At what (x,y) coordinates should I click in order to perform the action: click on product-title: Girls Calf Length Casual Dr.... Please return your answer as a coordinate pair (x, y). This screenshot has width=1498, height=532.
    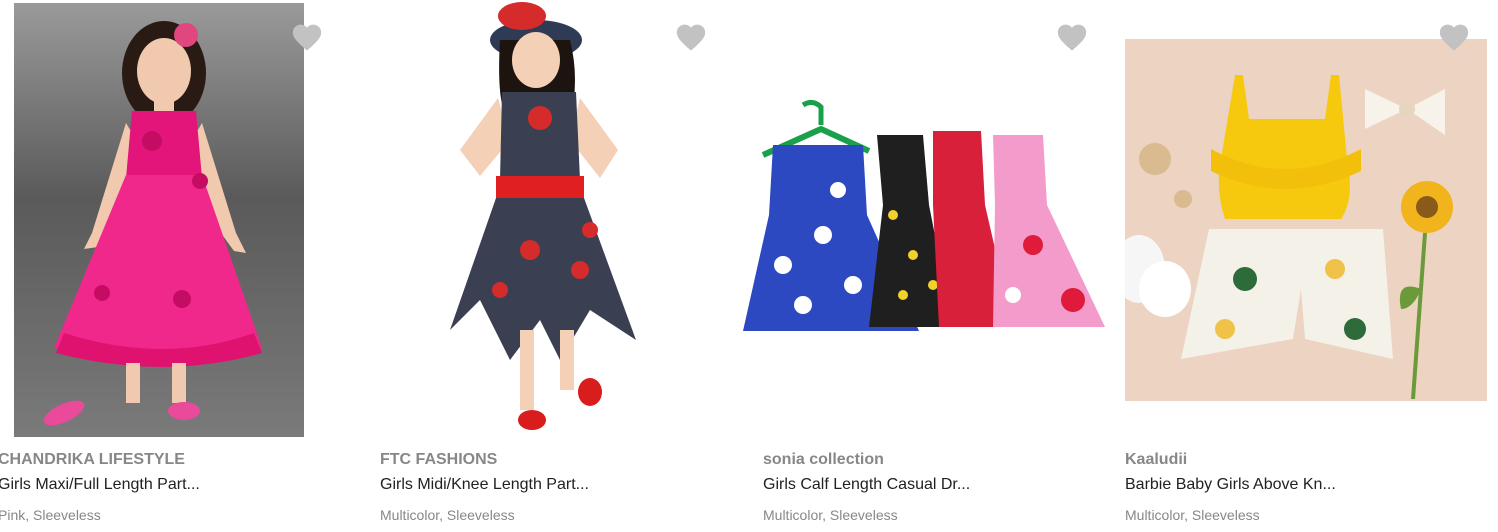
    Looking at the image, I should click on (866, 485).